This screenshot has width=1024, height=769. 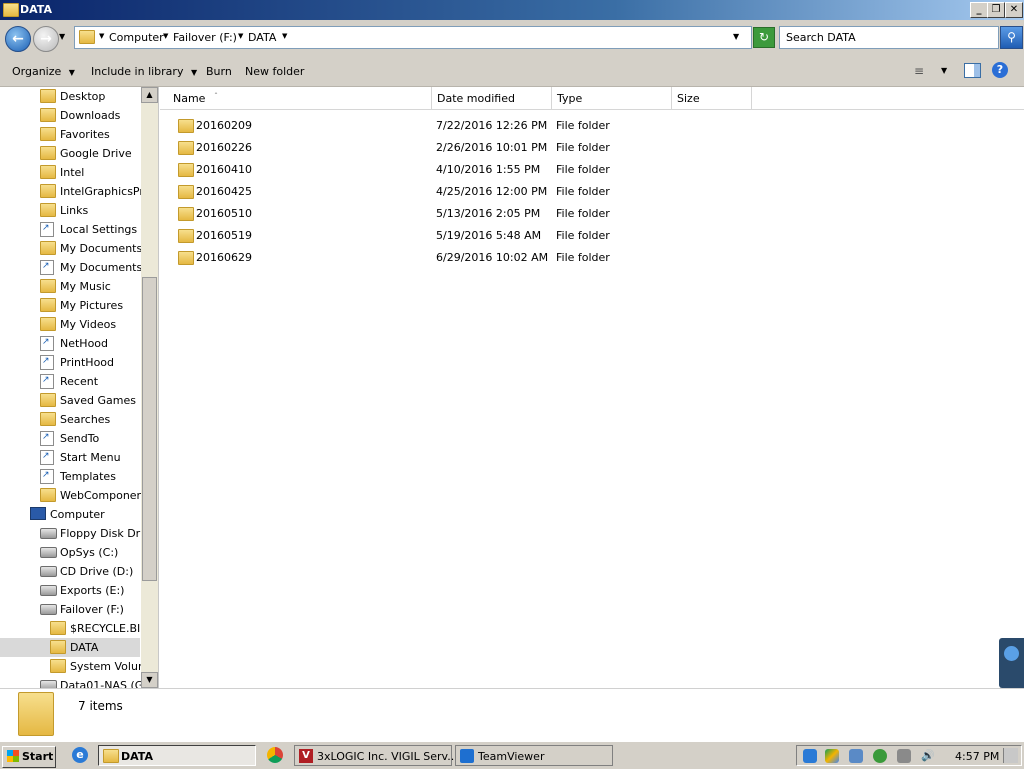 What do you see at coordinates (224, 147) in the screenshot?
I see `file-name: 20160226` at bounding box center [224, 147].